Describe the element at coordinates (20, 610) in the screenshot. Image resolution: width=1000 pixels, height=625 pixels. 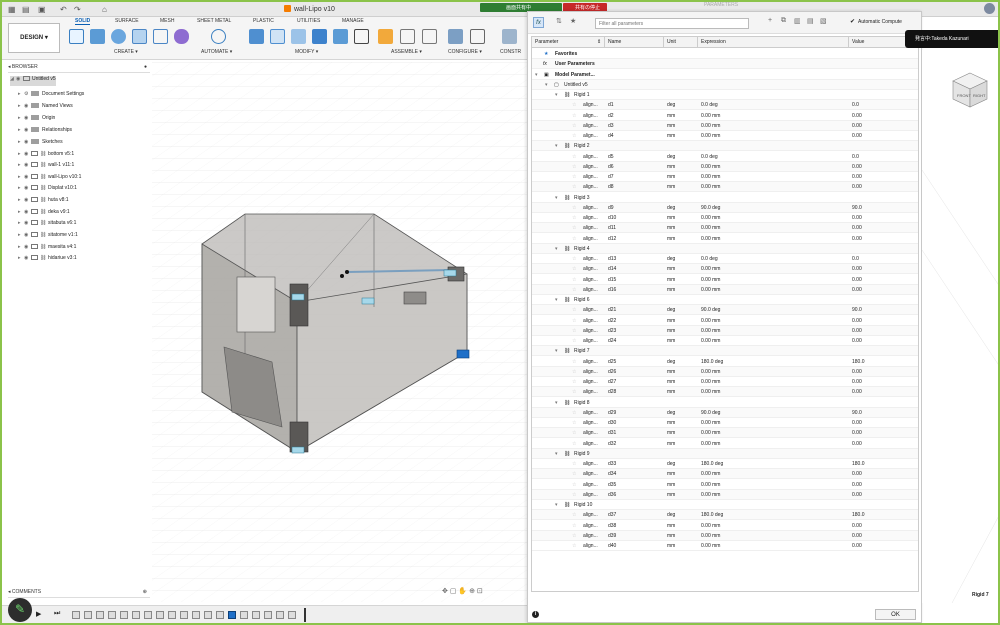
I see `edit-pencil-button: ✎` at that location.